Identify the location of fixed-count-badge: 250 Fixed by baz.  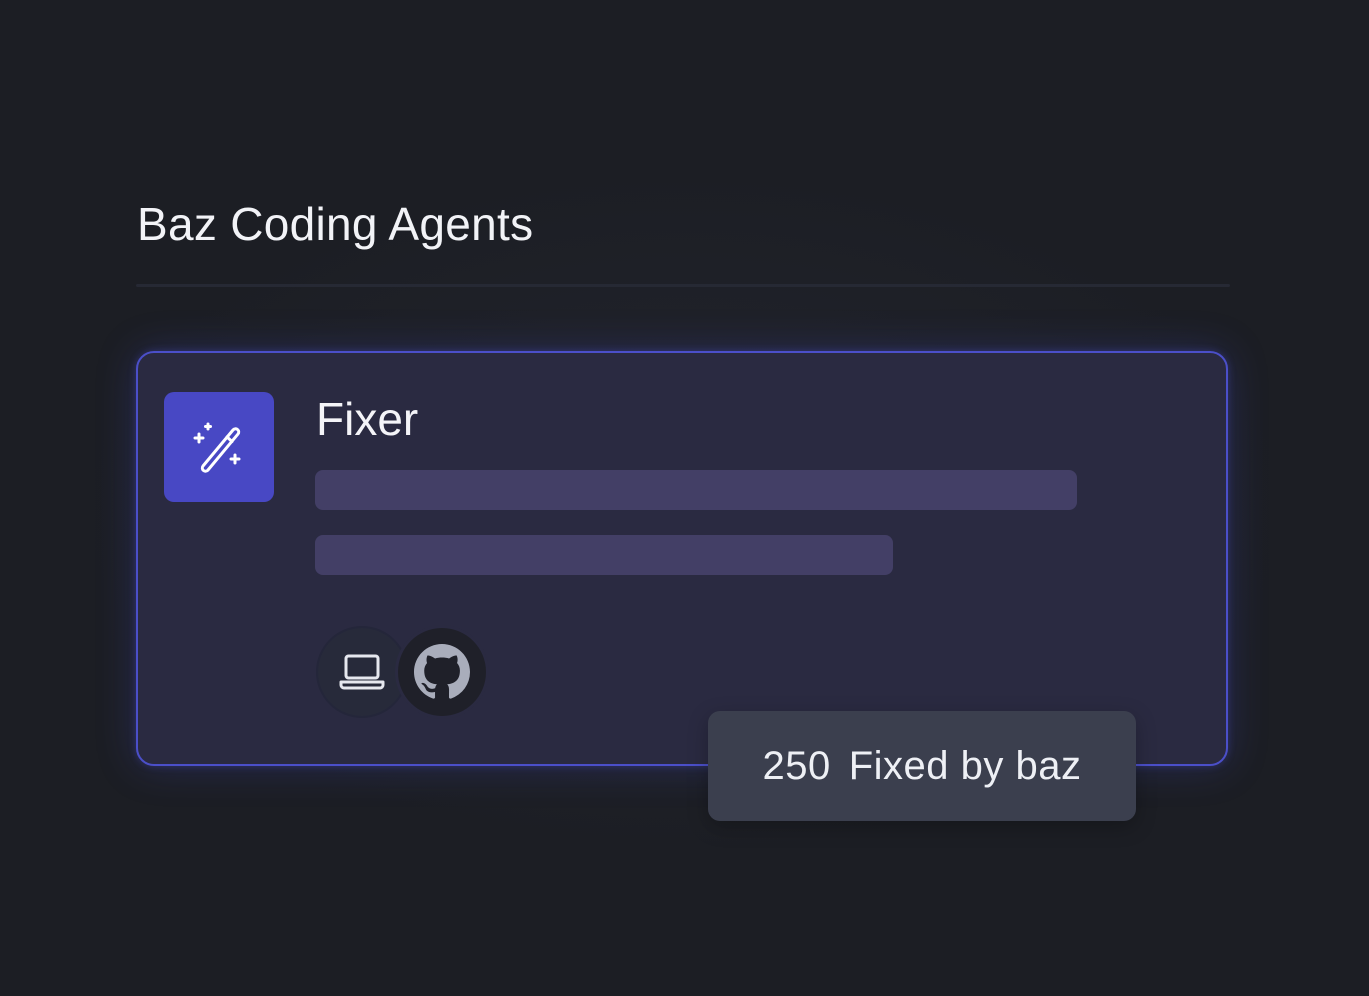
(922, 766).